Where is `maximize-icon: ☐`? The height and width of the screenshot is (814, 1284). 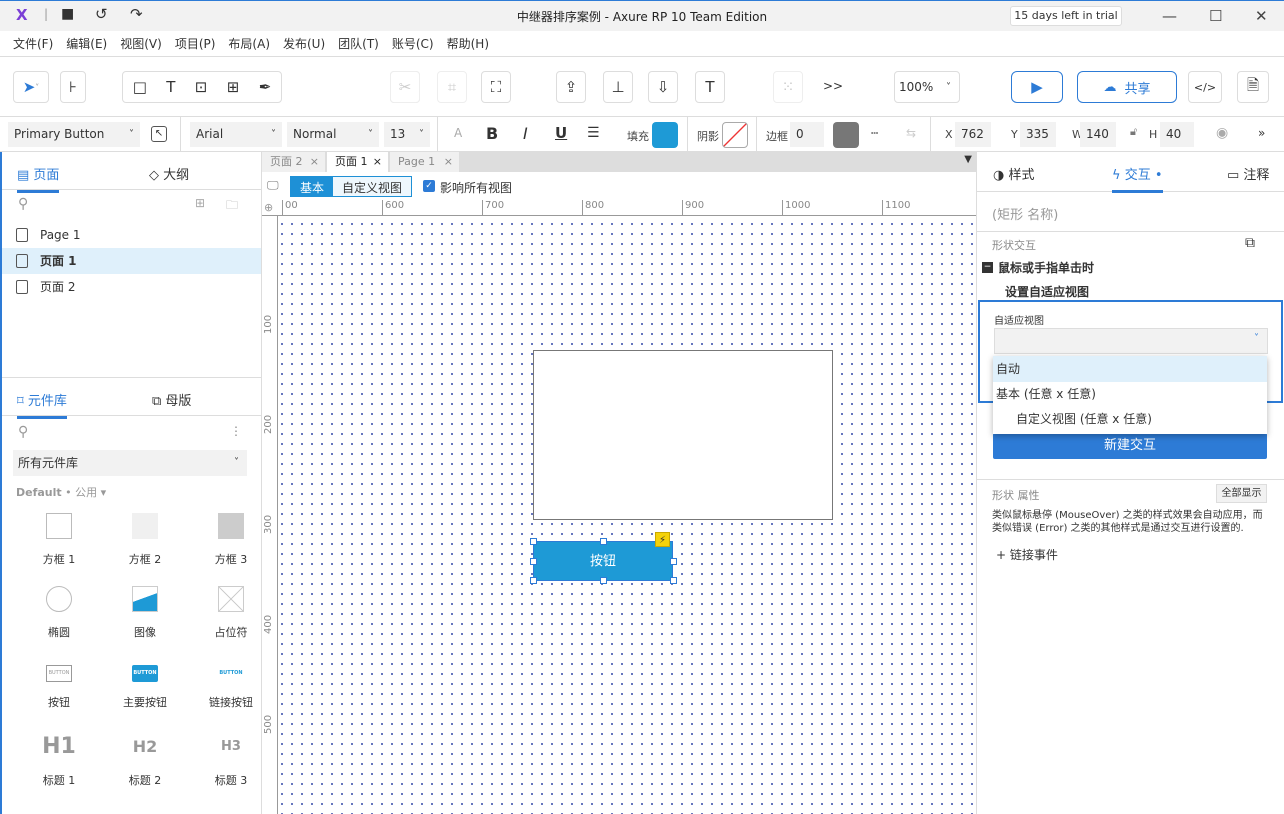 maximize-icon: ☐ is located at coordinates (1215, 16).